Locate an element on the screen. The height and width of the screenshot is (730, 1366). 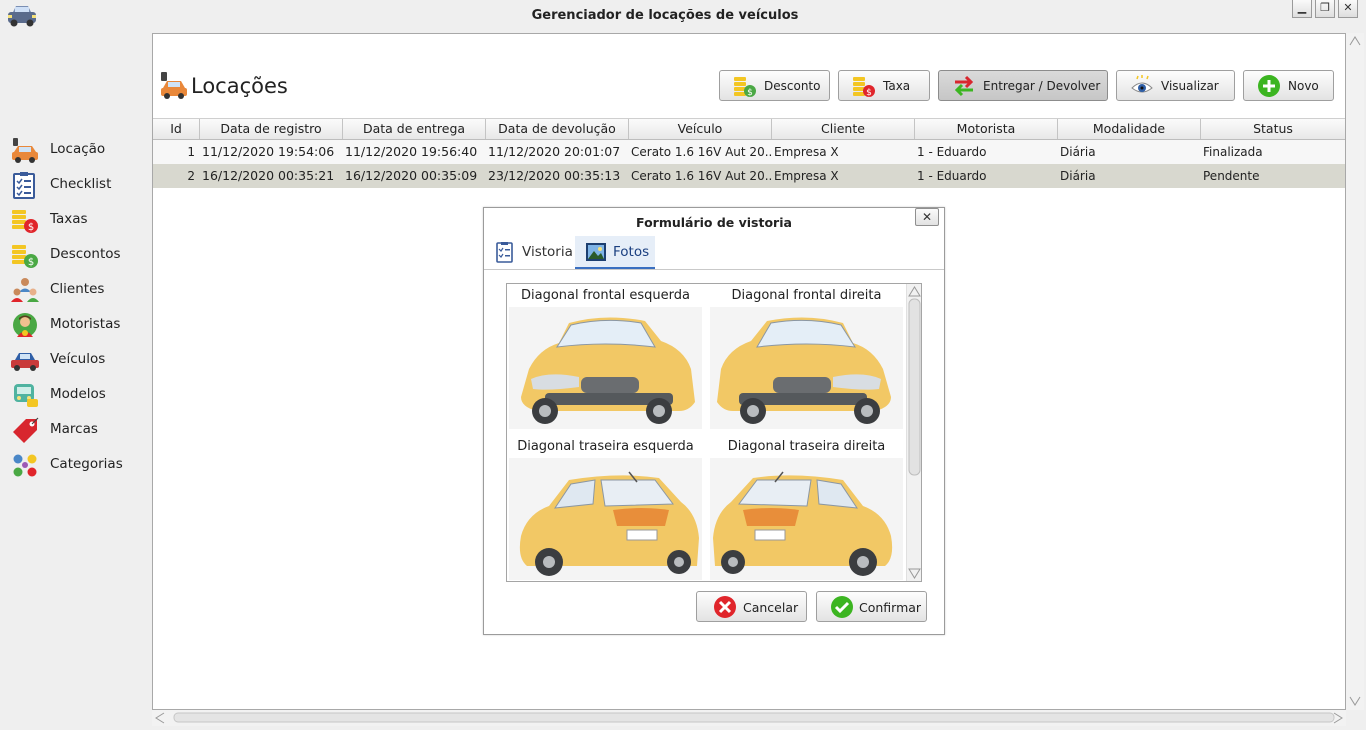
tab-label: Fotos is located at coordinates (631, 252).